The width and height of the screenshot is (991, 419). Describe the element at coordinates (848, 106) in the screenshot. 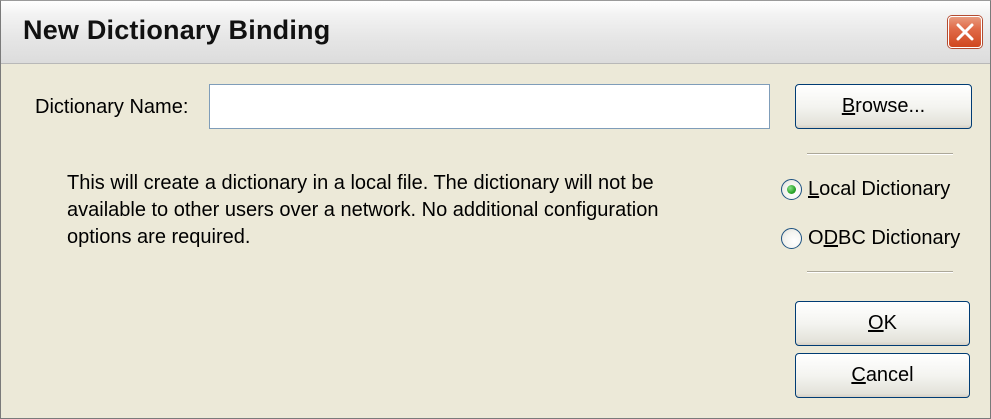

I see `browse-mnemonic: B` at that location.